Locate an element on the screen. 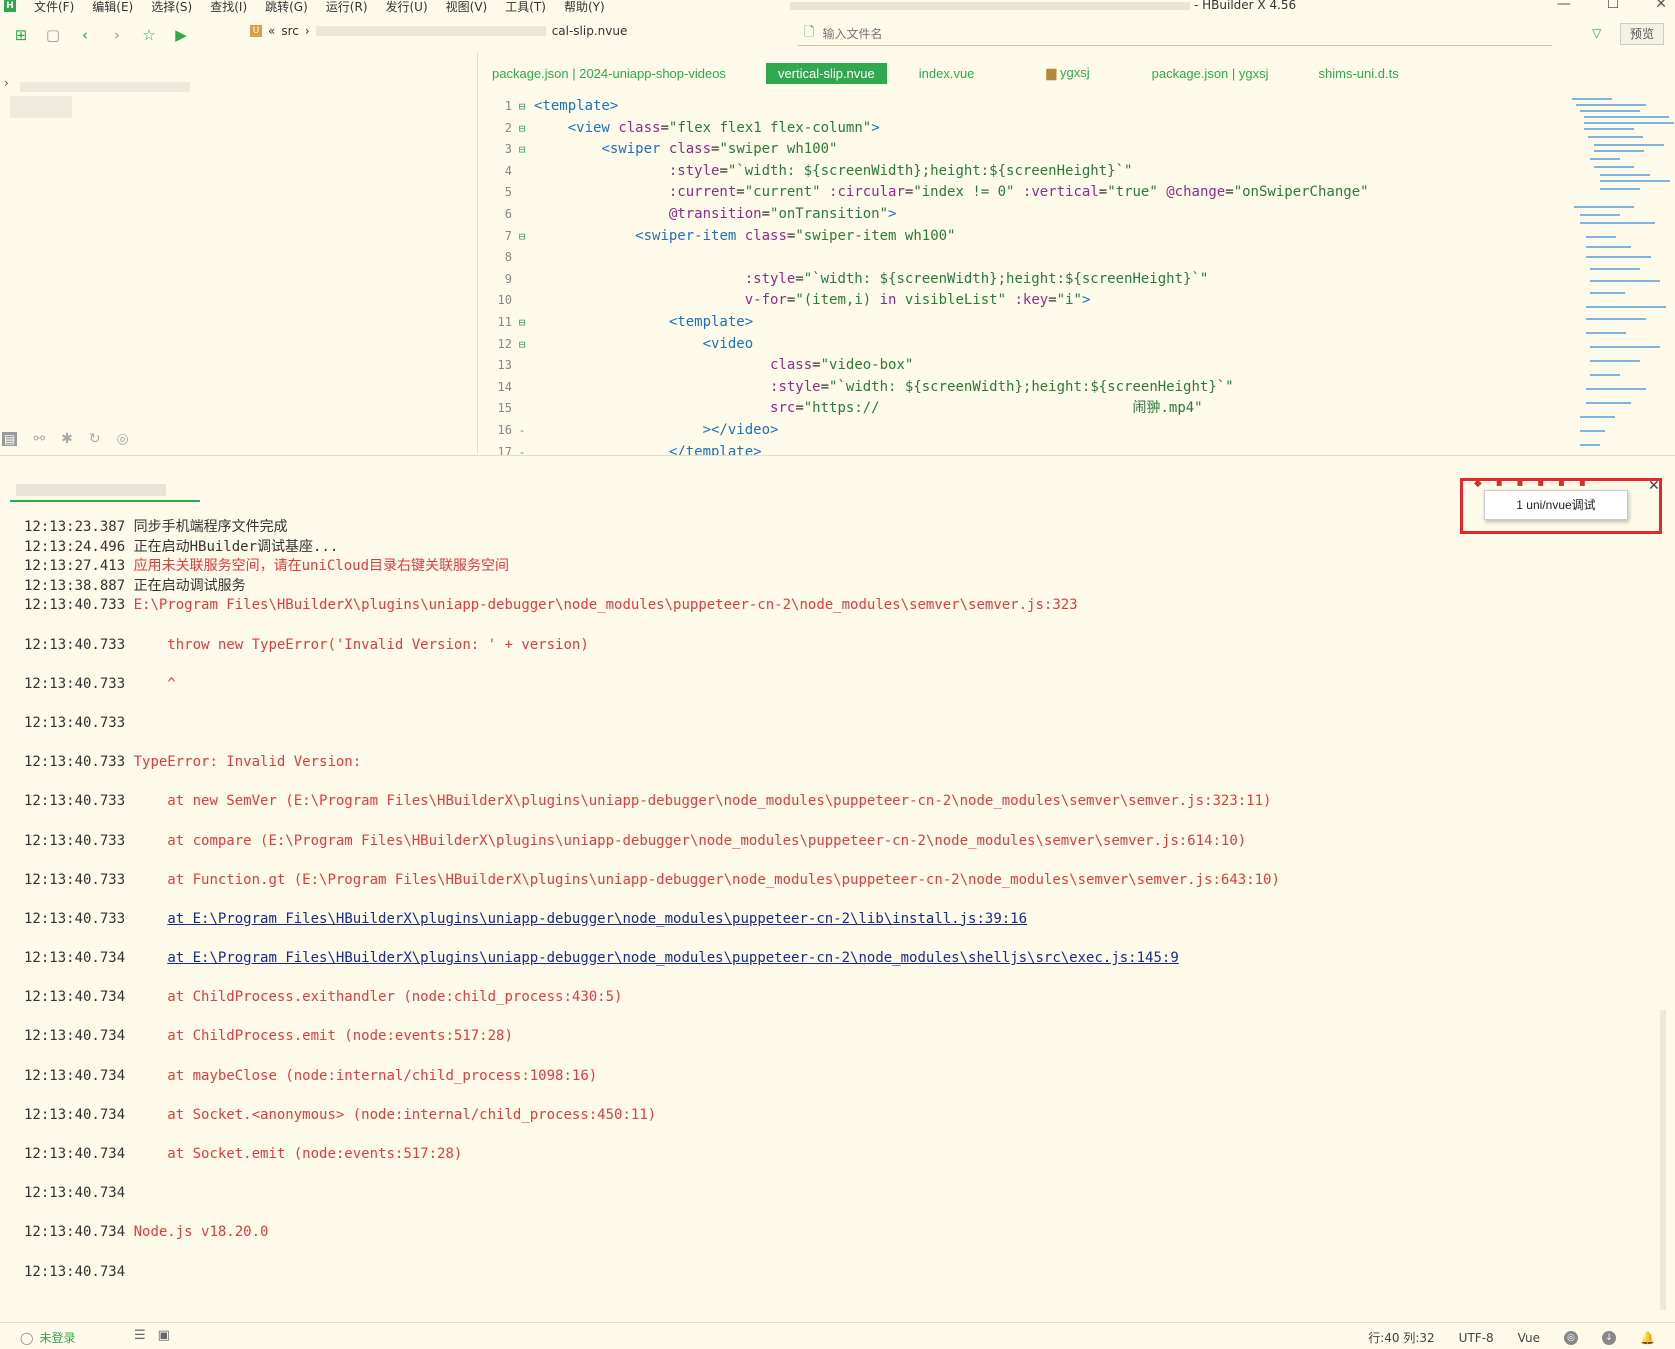 Image resolution: width=1675 pixels, height=1349 pixels. back-arrow-icon: ‹ is located at coordinates (85, 35).